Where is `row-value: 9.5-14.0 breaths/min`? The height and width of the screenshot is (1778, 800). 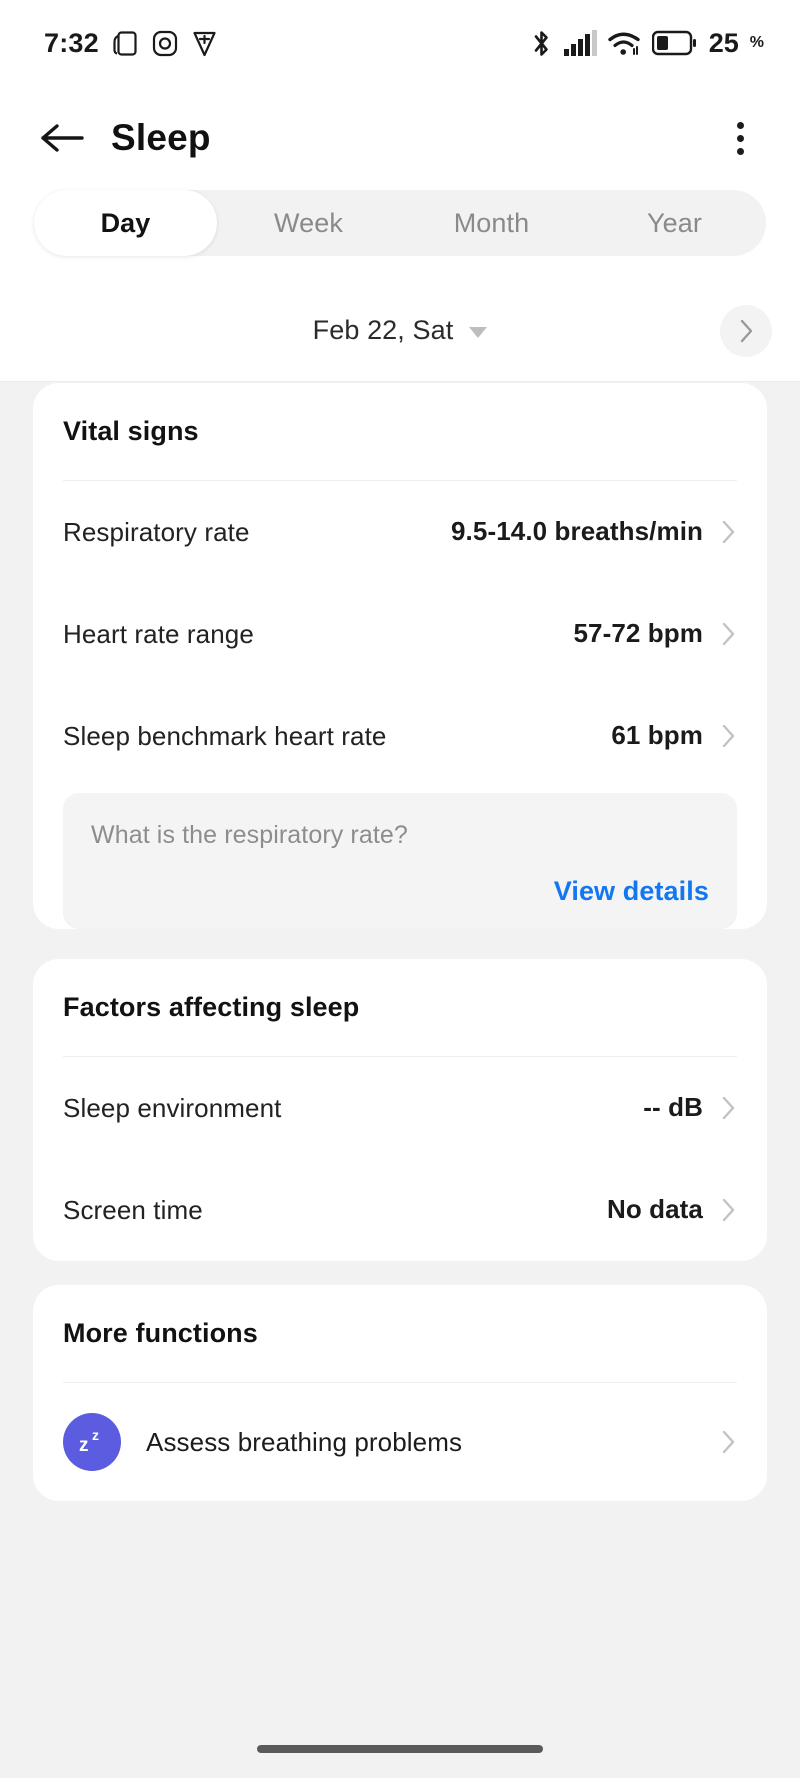 row-value: 9.5-14.0 breaths/min is located at coordinates (577, 531).